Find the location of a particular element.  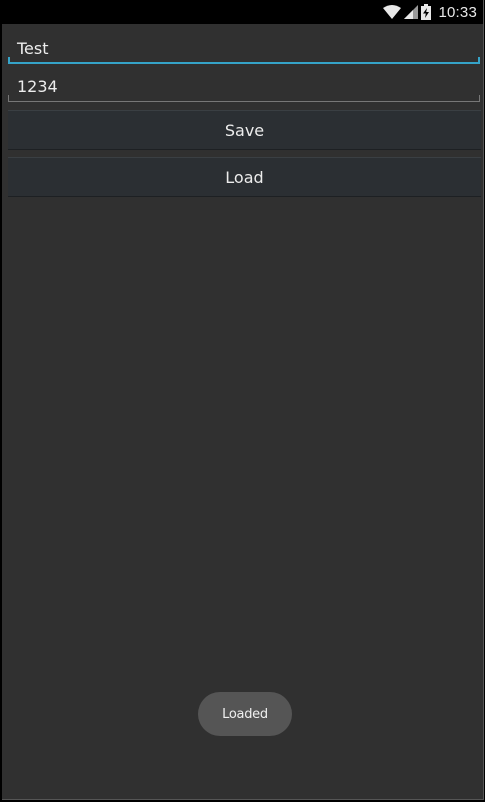

name-field-focus-underline is located at coordinates (244, 60).